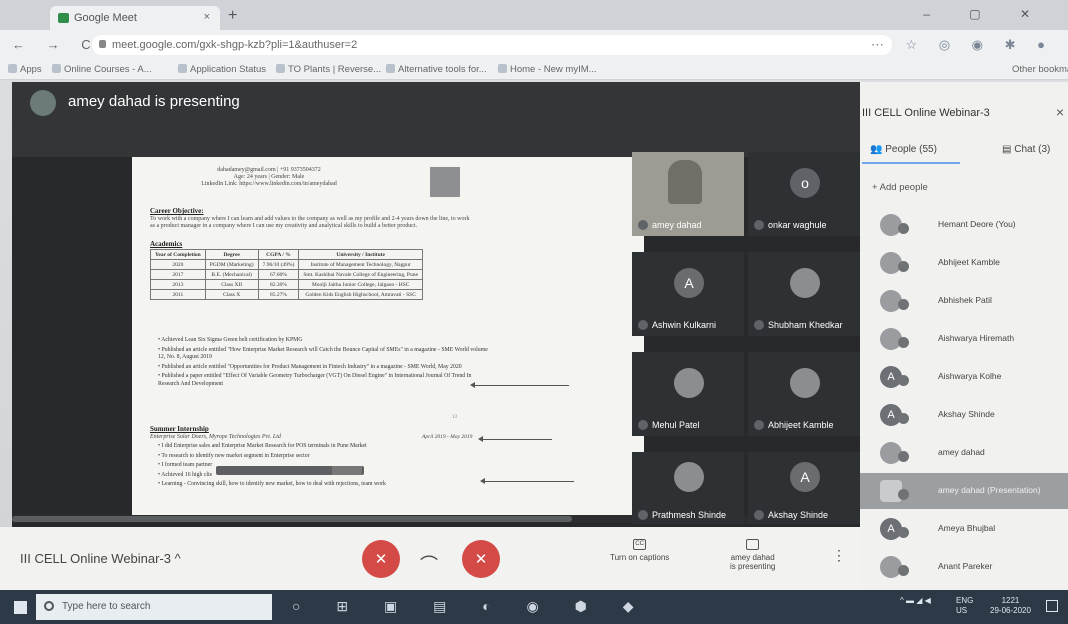 The height and width of the screenshot is (624, 1068). Describe the element at coordinates (985, 14) in the screenshot. I see `window-controls: – ▢ ✕` at that location.